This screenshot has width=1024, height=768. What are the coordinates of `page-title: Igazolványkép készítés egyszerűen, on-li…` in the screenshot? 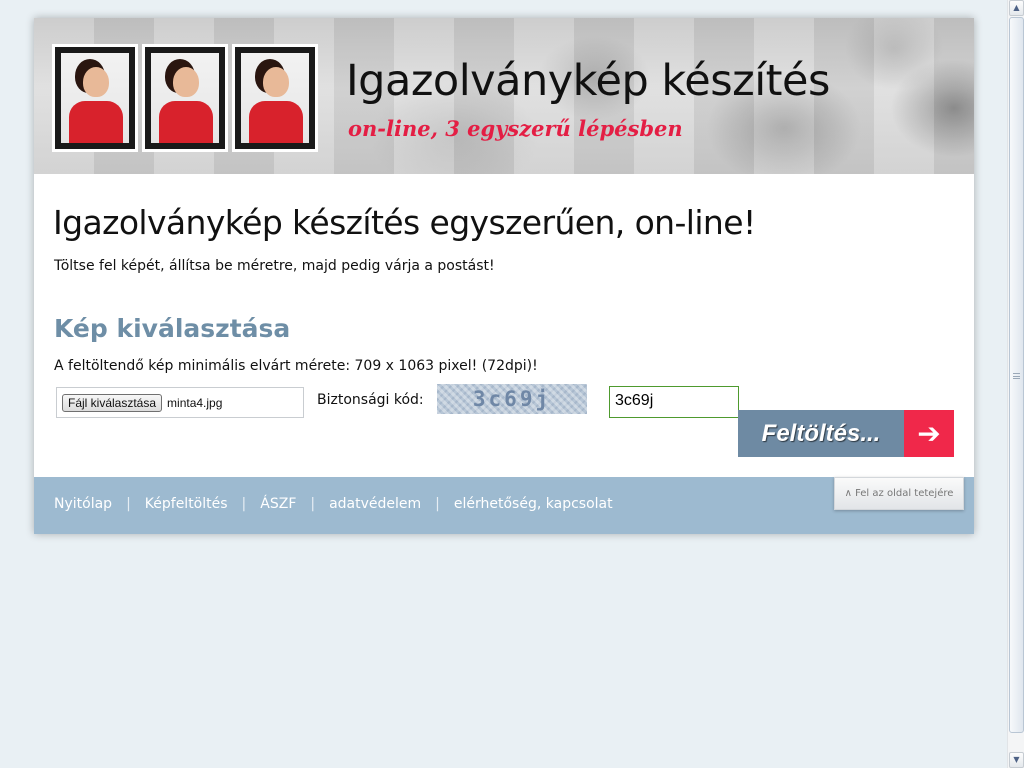 It's located at (404, 222).